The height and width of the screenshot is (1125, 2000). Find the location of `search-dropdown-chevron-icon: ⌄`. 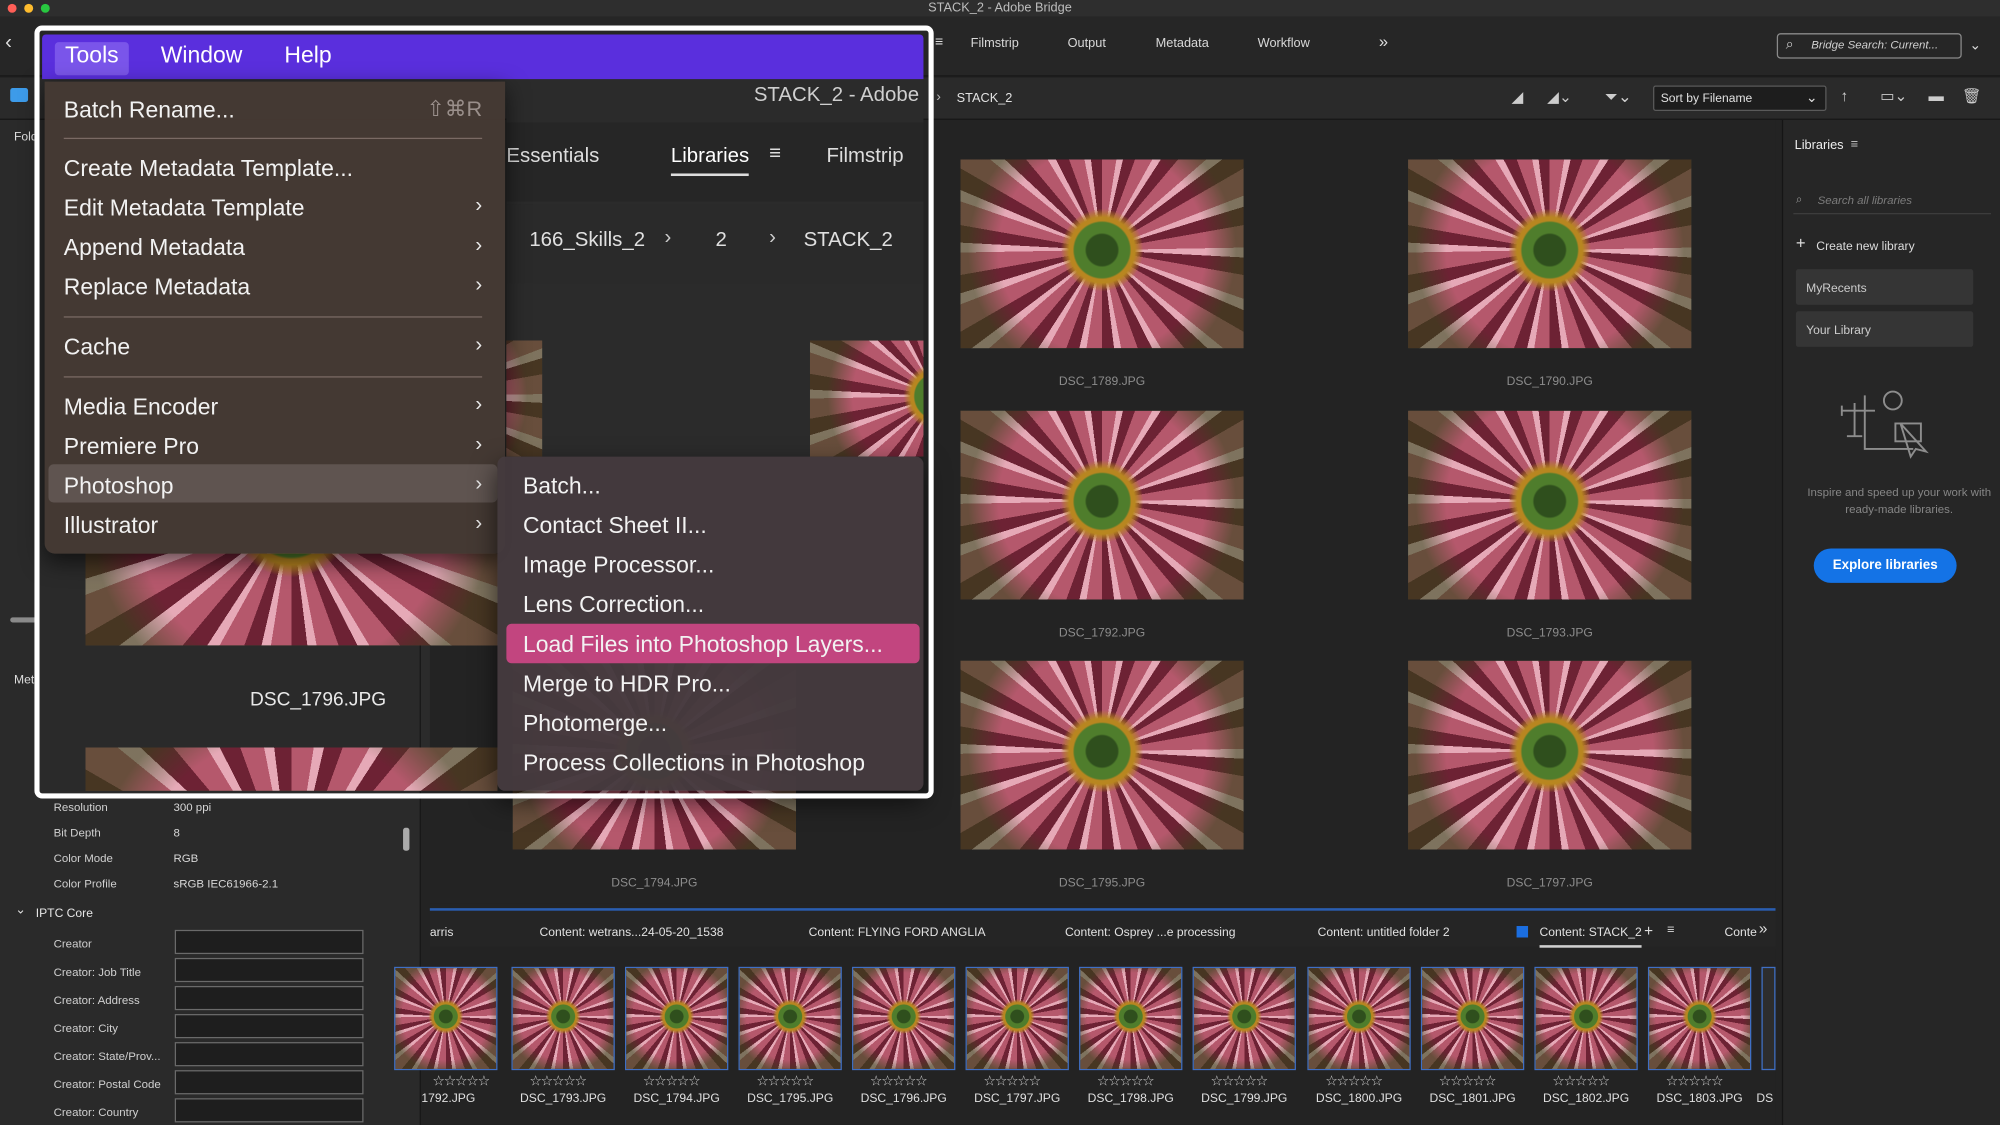

search-dropdown-chevron-icon: ⌄ is located at coordinates (1975, 45).